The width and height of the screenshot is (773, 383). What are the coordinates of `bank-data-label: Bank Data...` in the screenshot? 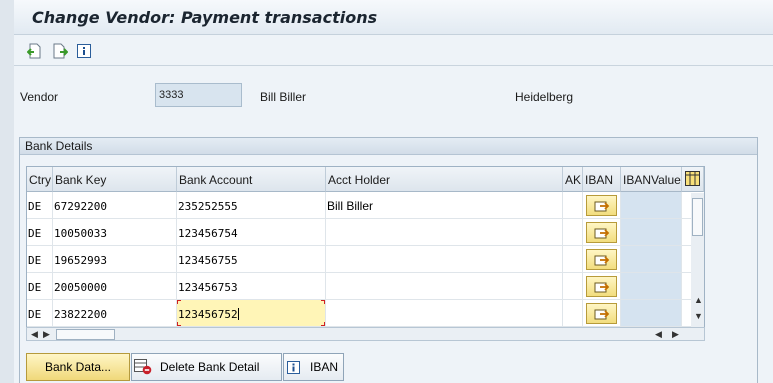 It's located at (78, 367).